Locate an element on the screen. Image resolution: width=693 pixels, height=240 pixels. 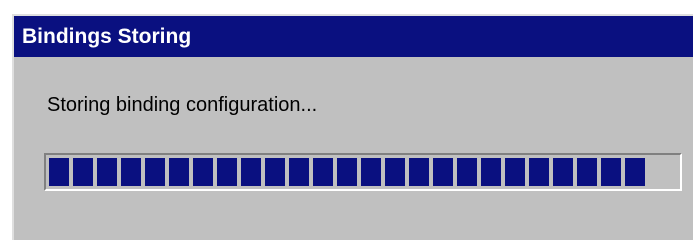
progress-fill is located at coordinates (349, 172).